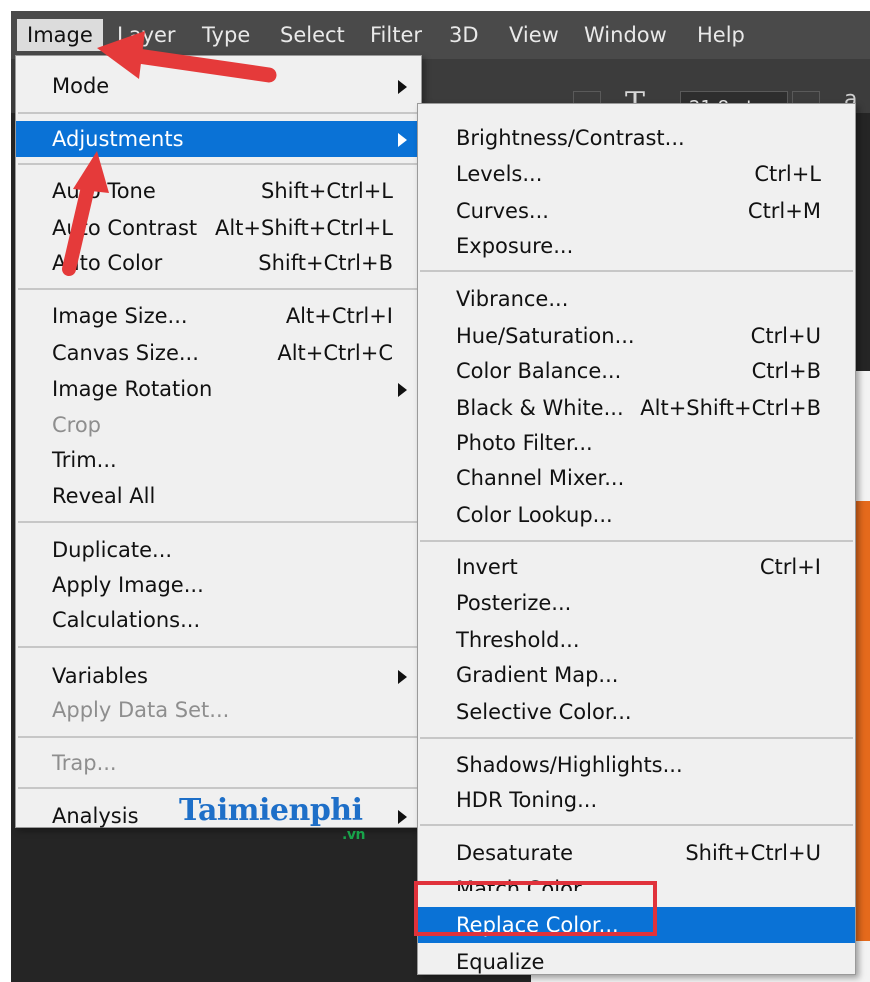 This screenshot has width=870, height=982. What do you see at coordinates (81, 86) in the screenshot?
I see `menu-item-label: Mode` at bounding box center [81, 86].